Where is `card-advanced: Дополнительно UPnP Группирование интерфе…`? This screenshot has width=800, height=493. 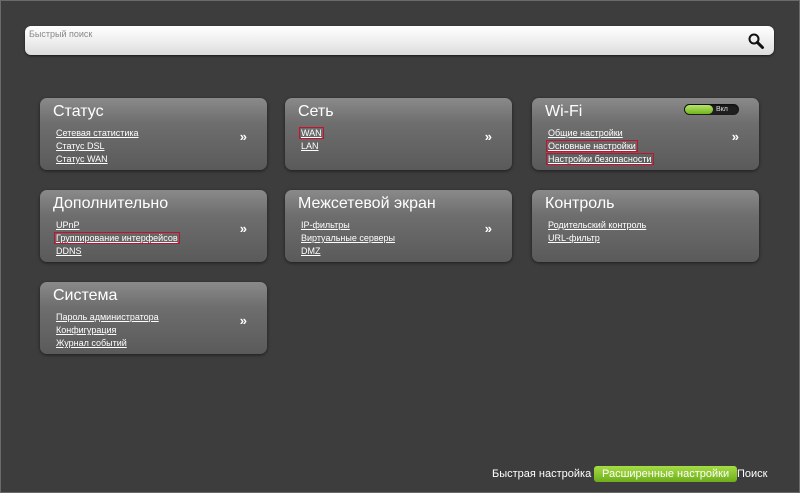
card-advanced: Дополнительно UPnP Группирование интерфе… is located at coordinates (153, 226).